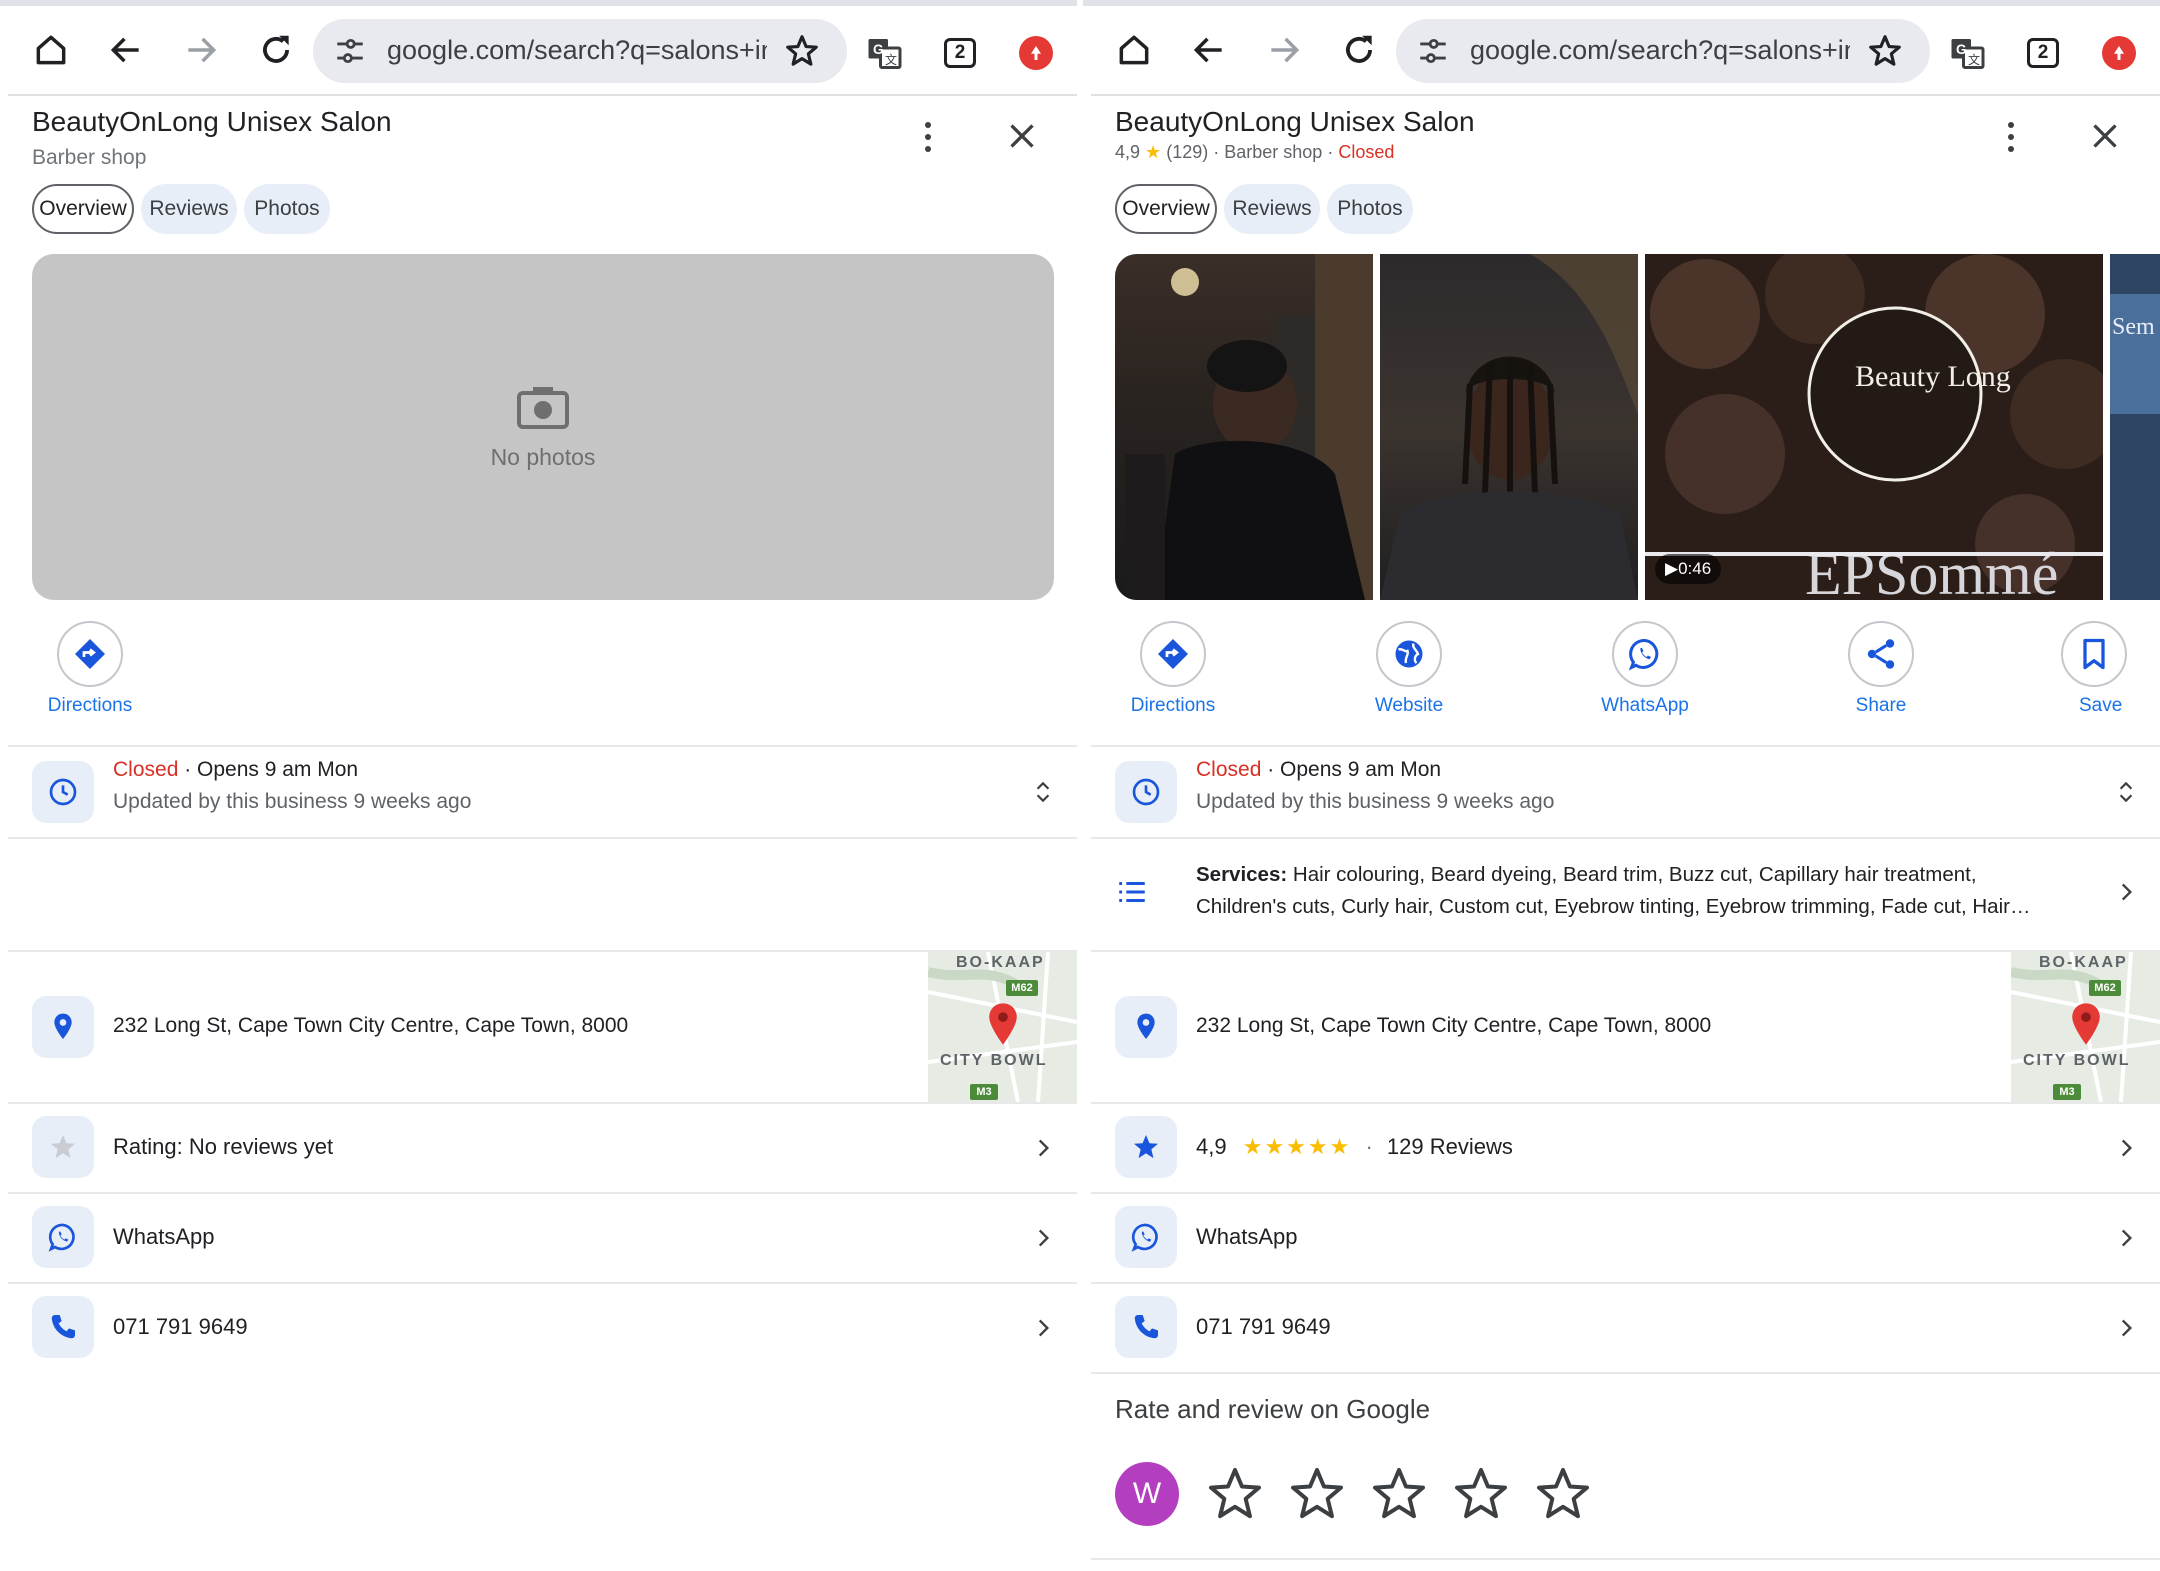 The width and height of the screenshot is (2160, 1571). Describe the element at coordinates (1933, 376) in the screenshot. I see `photo-sign-text: Beauty Long` at that location.